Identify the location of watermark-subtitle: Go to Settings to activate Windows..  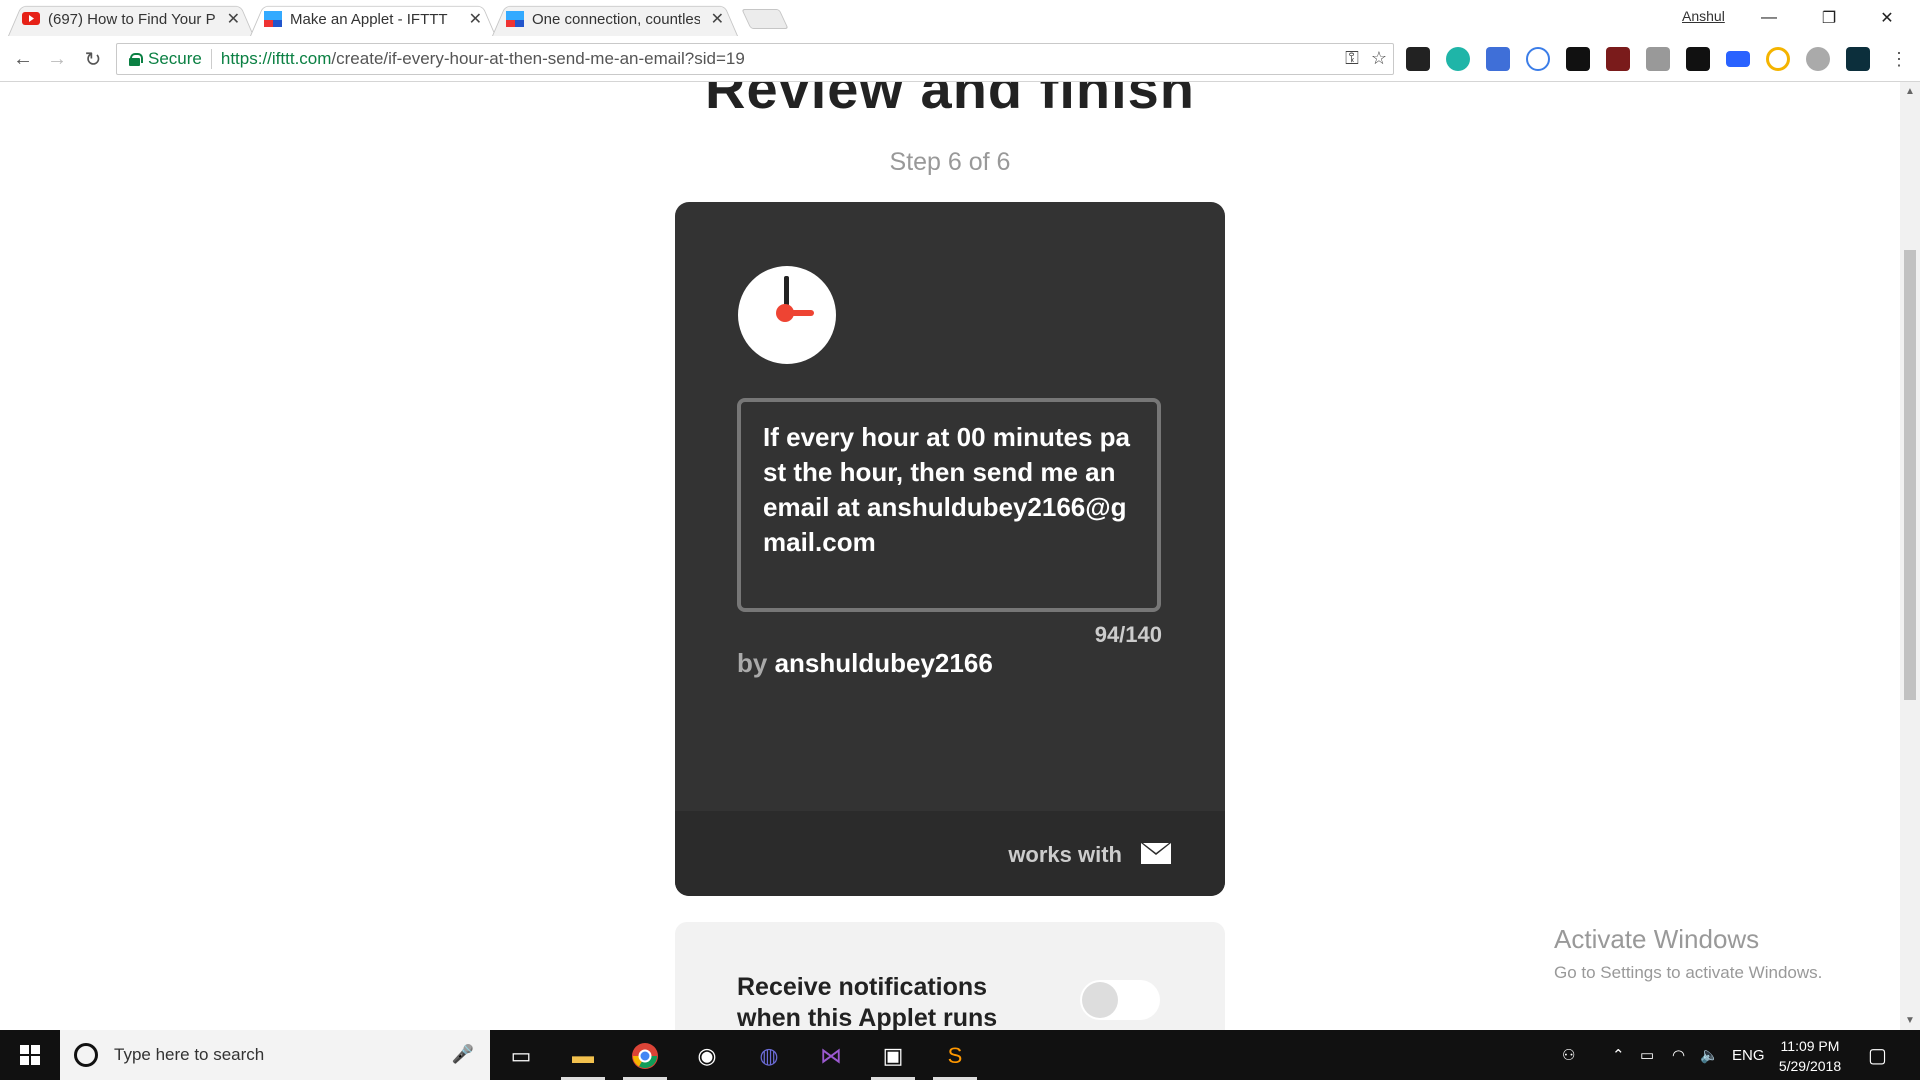
(1688, 972).